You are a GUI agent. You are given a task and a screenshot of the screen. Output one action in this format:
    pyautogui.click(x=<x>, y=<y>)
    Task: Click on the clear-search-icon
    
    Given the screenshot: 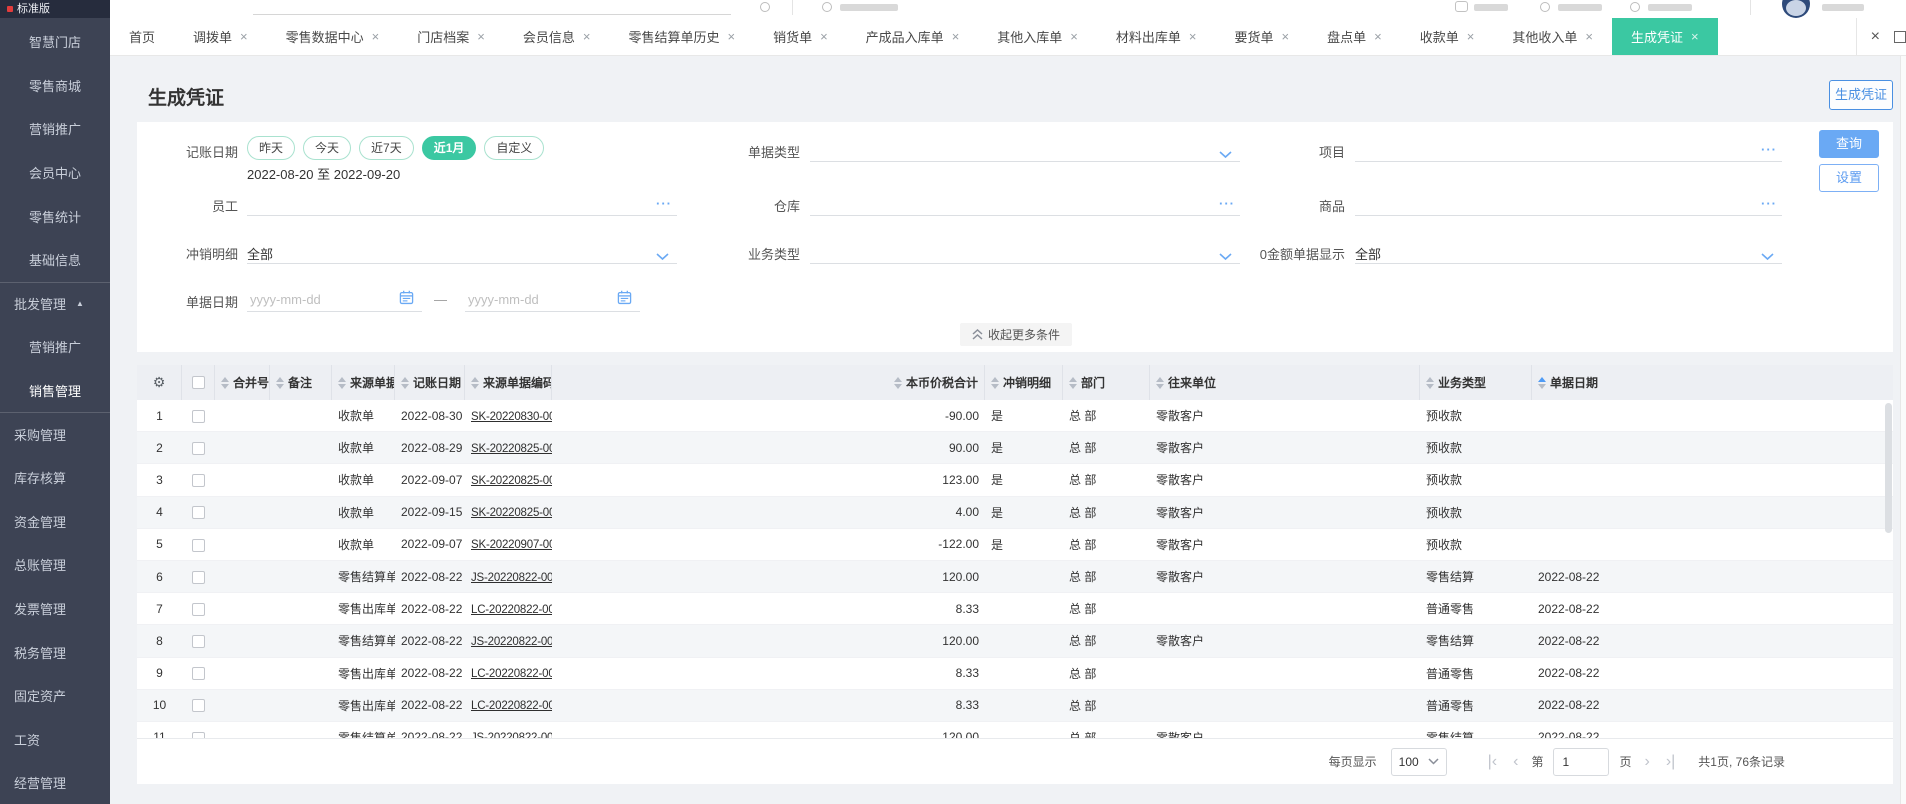 What is the action you would take?
    pyautogui.click(x=765, y=7)
    